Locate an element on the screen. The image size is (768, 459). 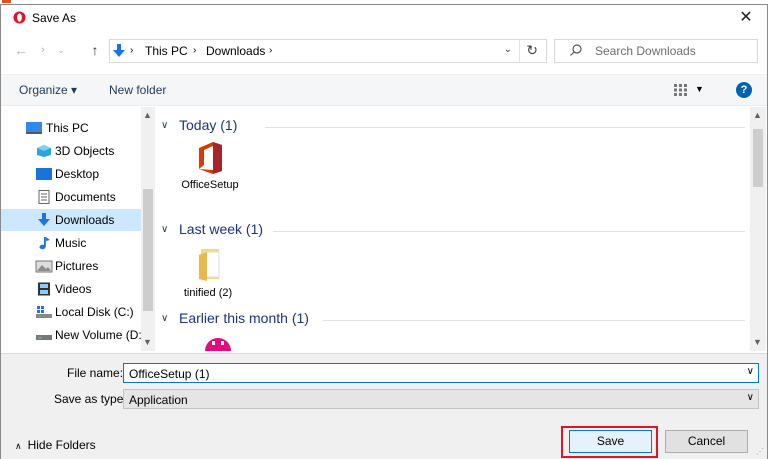
sidebar-item-music: Music is located at coordinates (71, 243).